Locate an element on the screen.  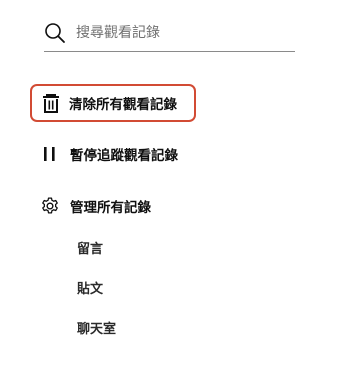
pause-icon is located at coordinates (50, 154).